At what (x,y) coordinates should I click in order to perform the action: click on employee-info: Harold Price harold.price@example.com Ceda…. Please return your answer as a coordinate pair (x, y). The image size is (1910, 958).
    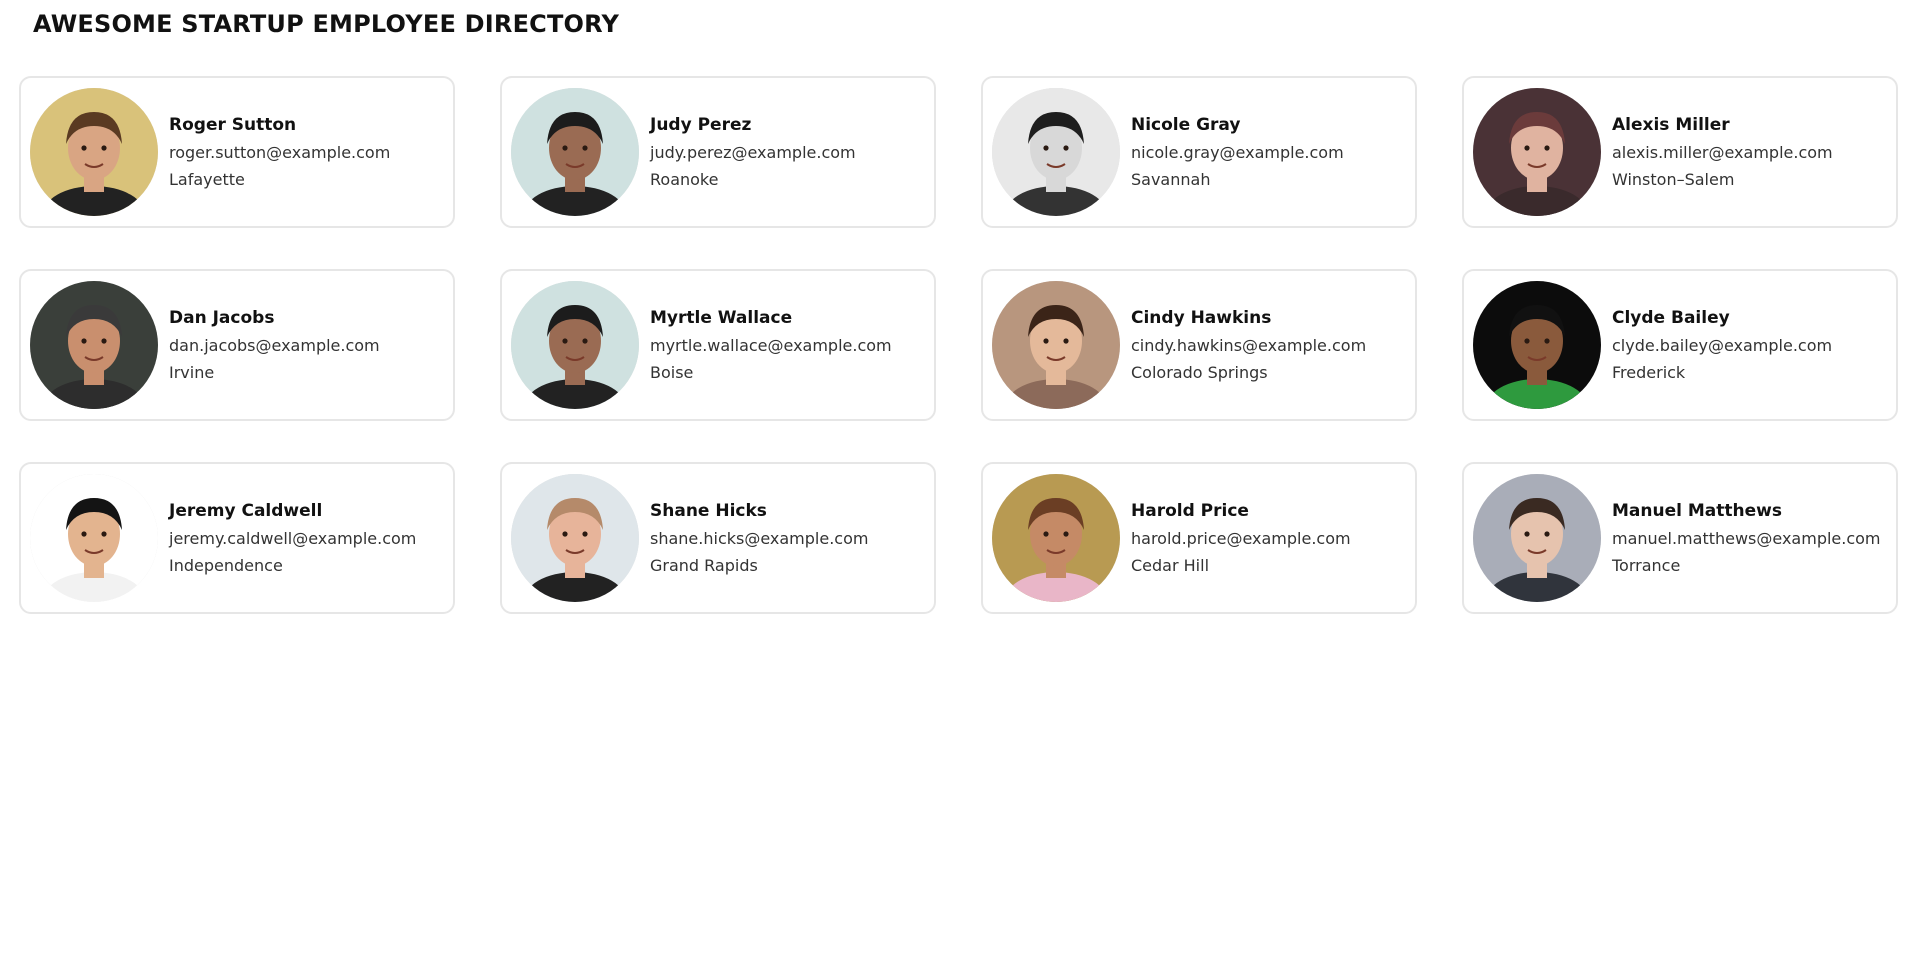
    Looking at the image, I should click on (1241, 538).